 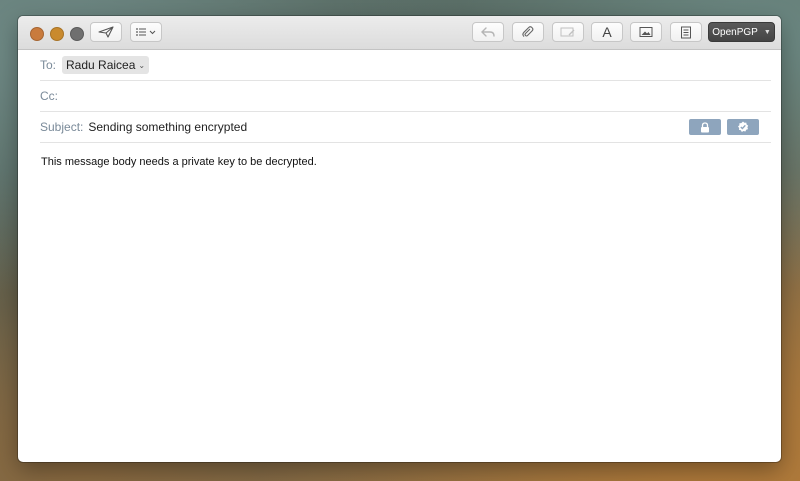 I want to click on format-label: A, so click(x=607, y=32).